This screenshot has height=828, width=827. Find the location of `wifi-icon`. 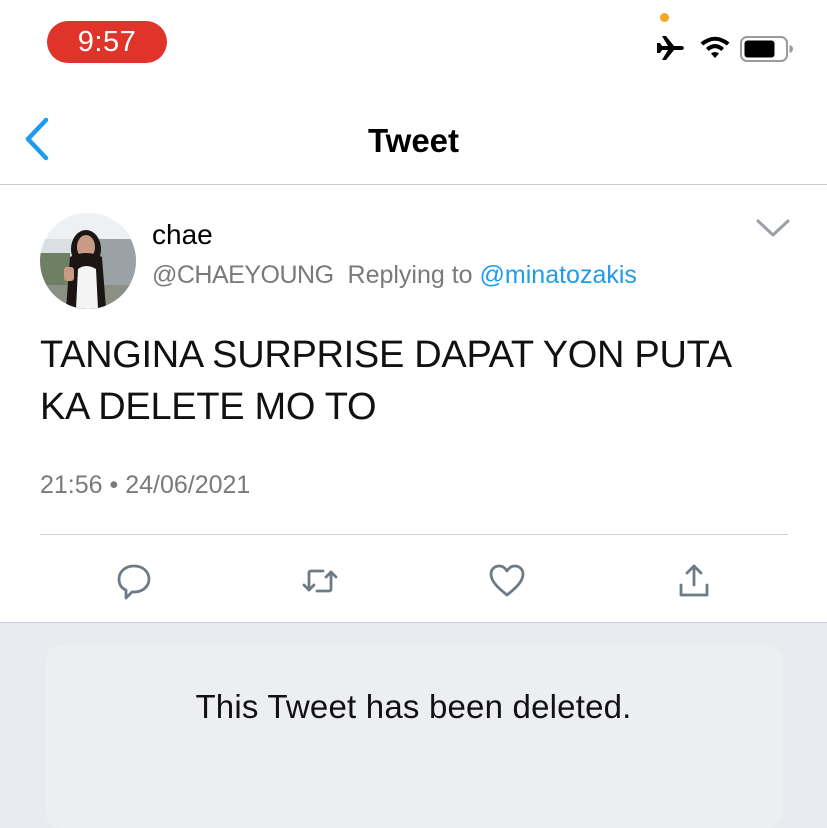

wifi-icon is located at coordinates (715, 47).